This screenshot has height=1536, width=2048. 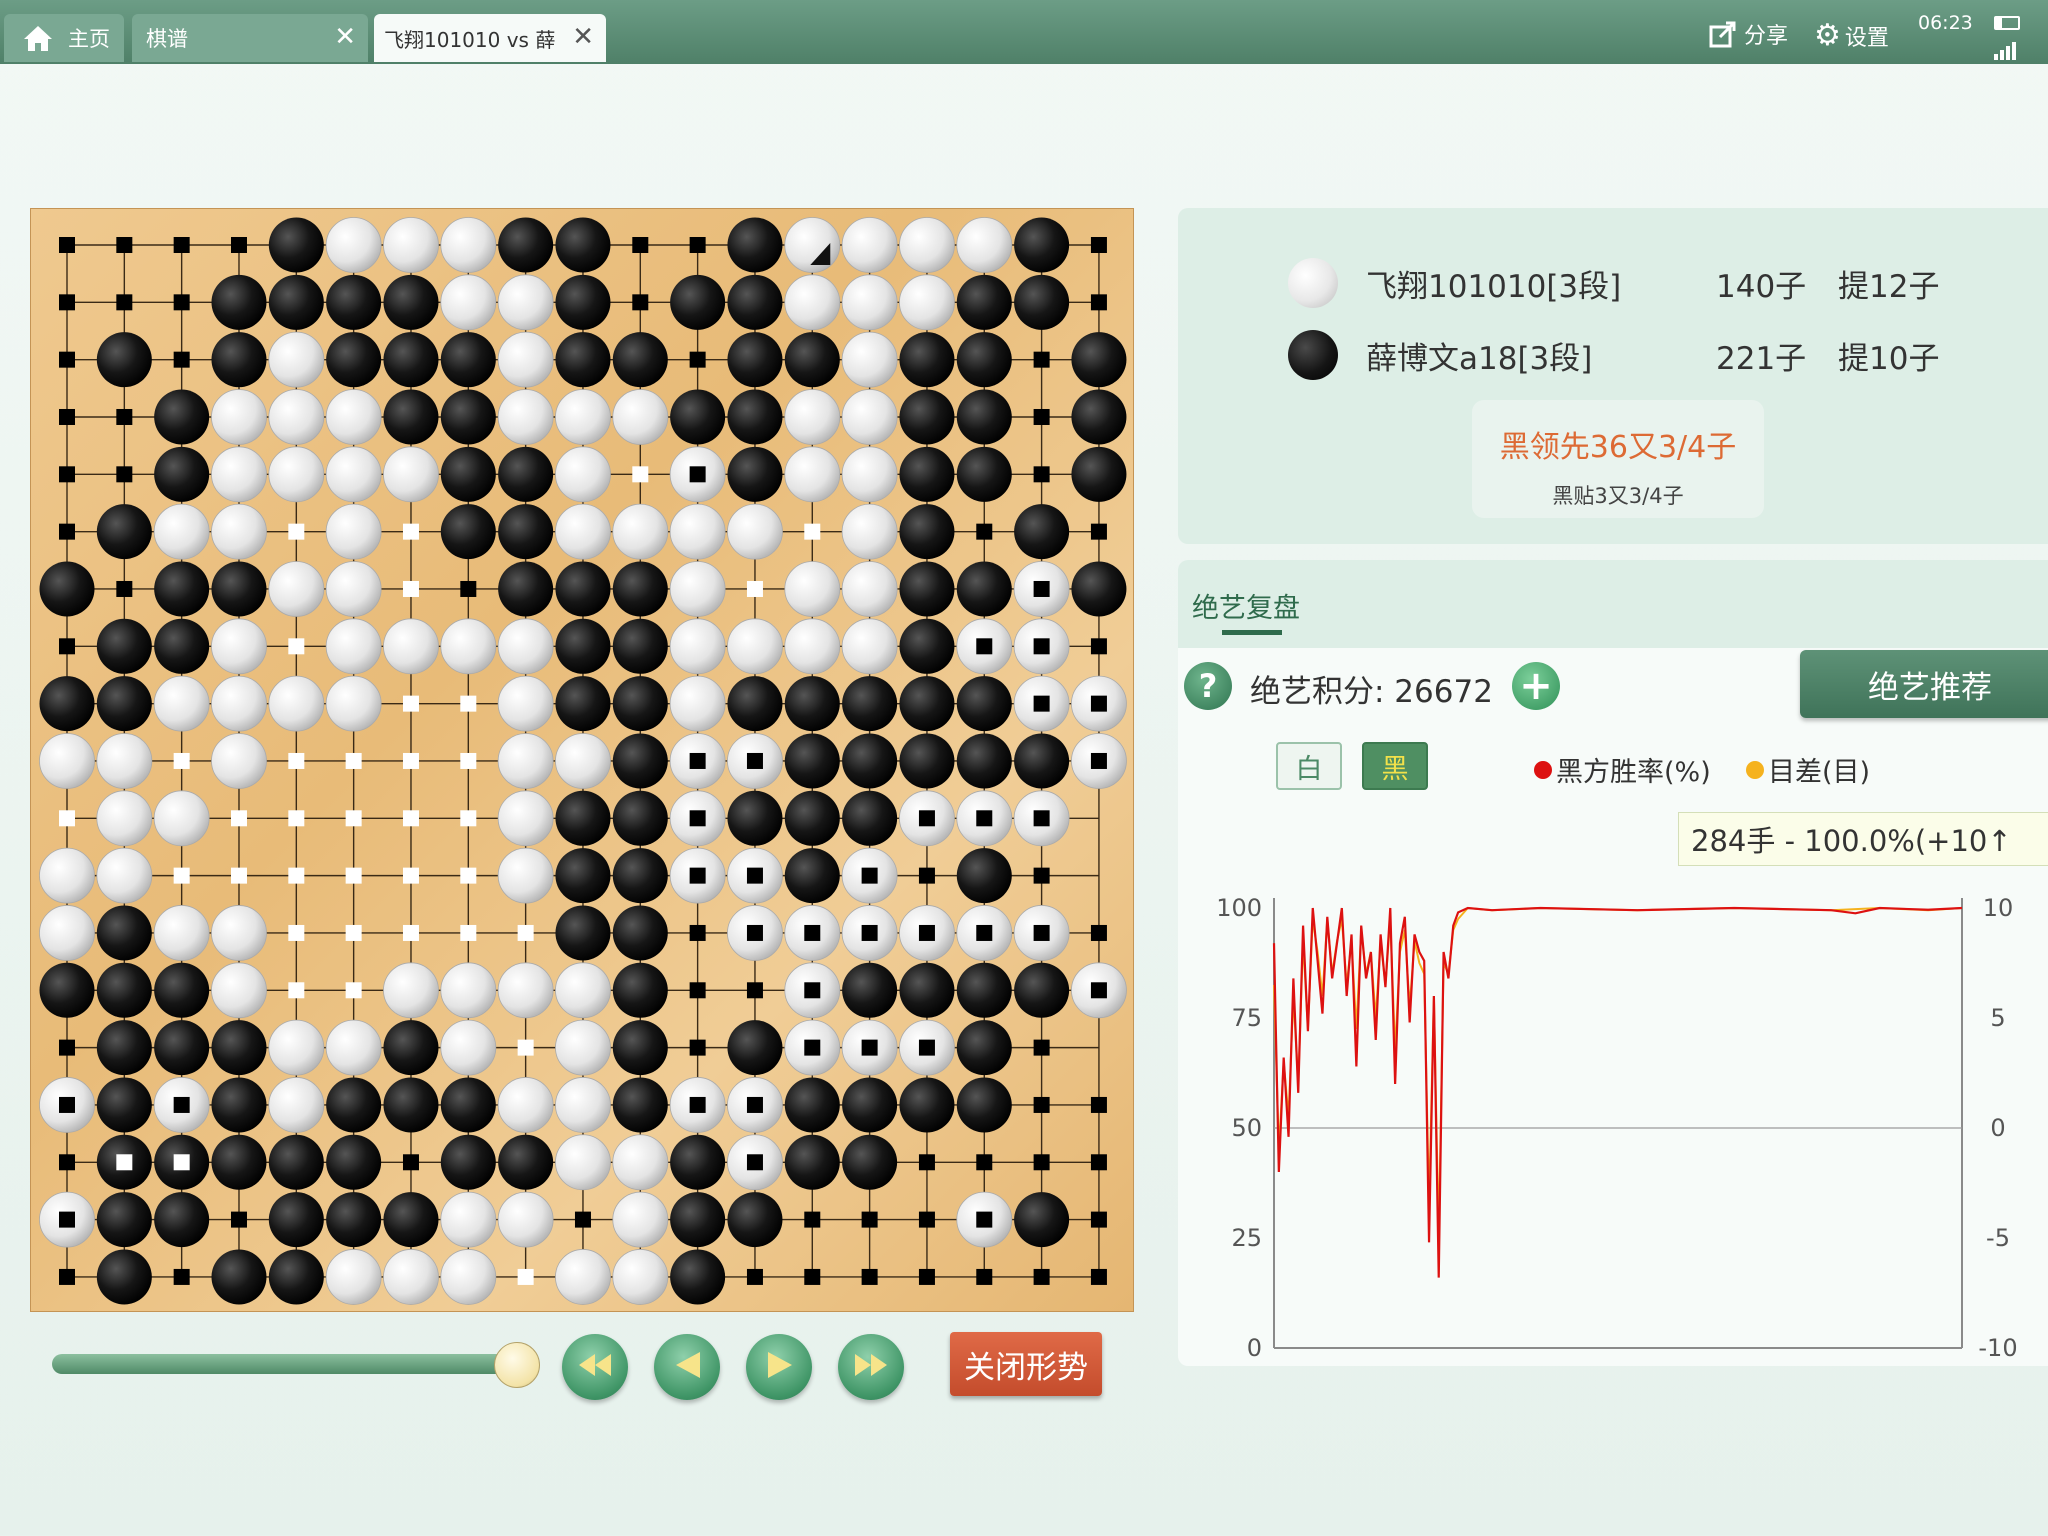 I want to click on tab-records: 棋谱 ✕, so click(x=250, y=38).